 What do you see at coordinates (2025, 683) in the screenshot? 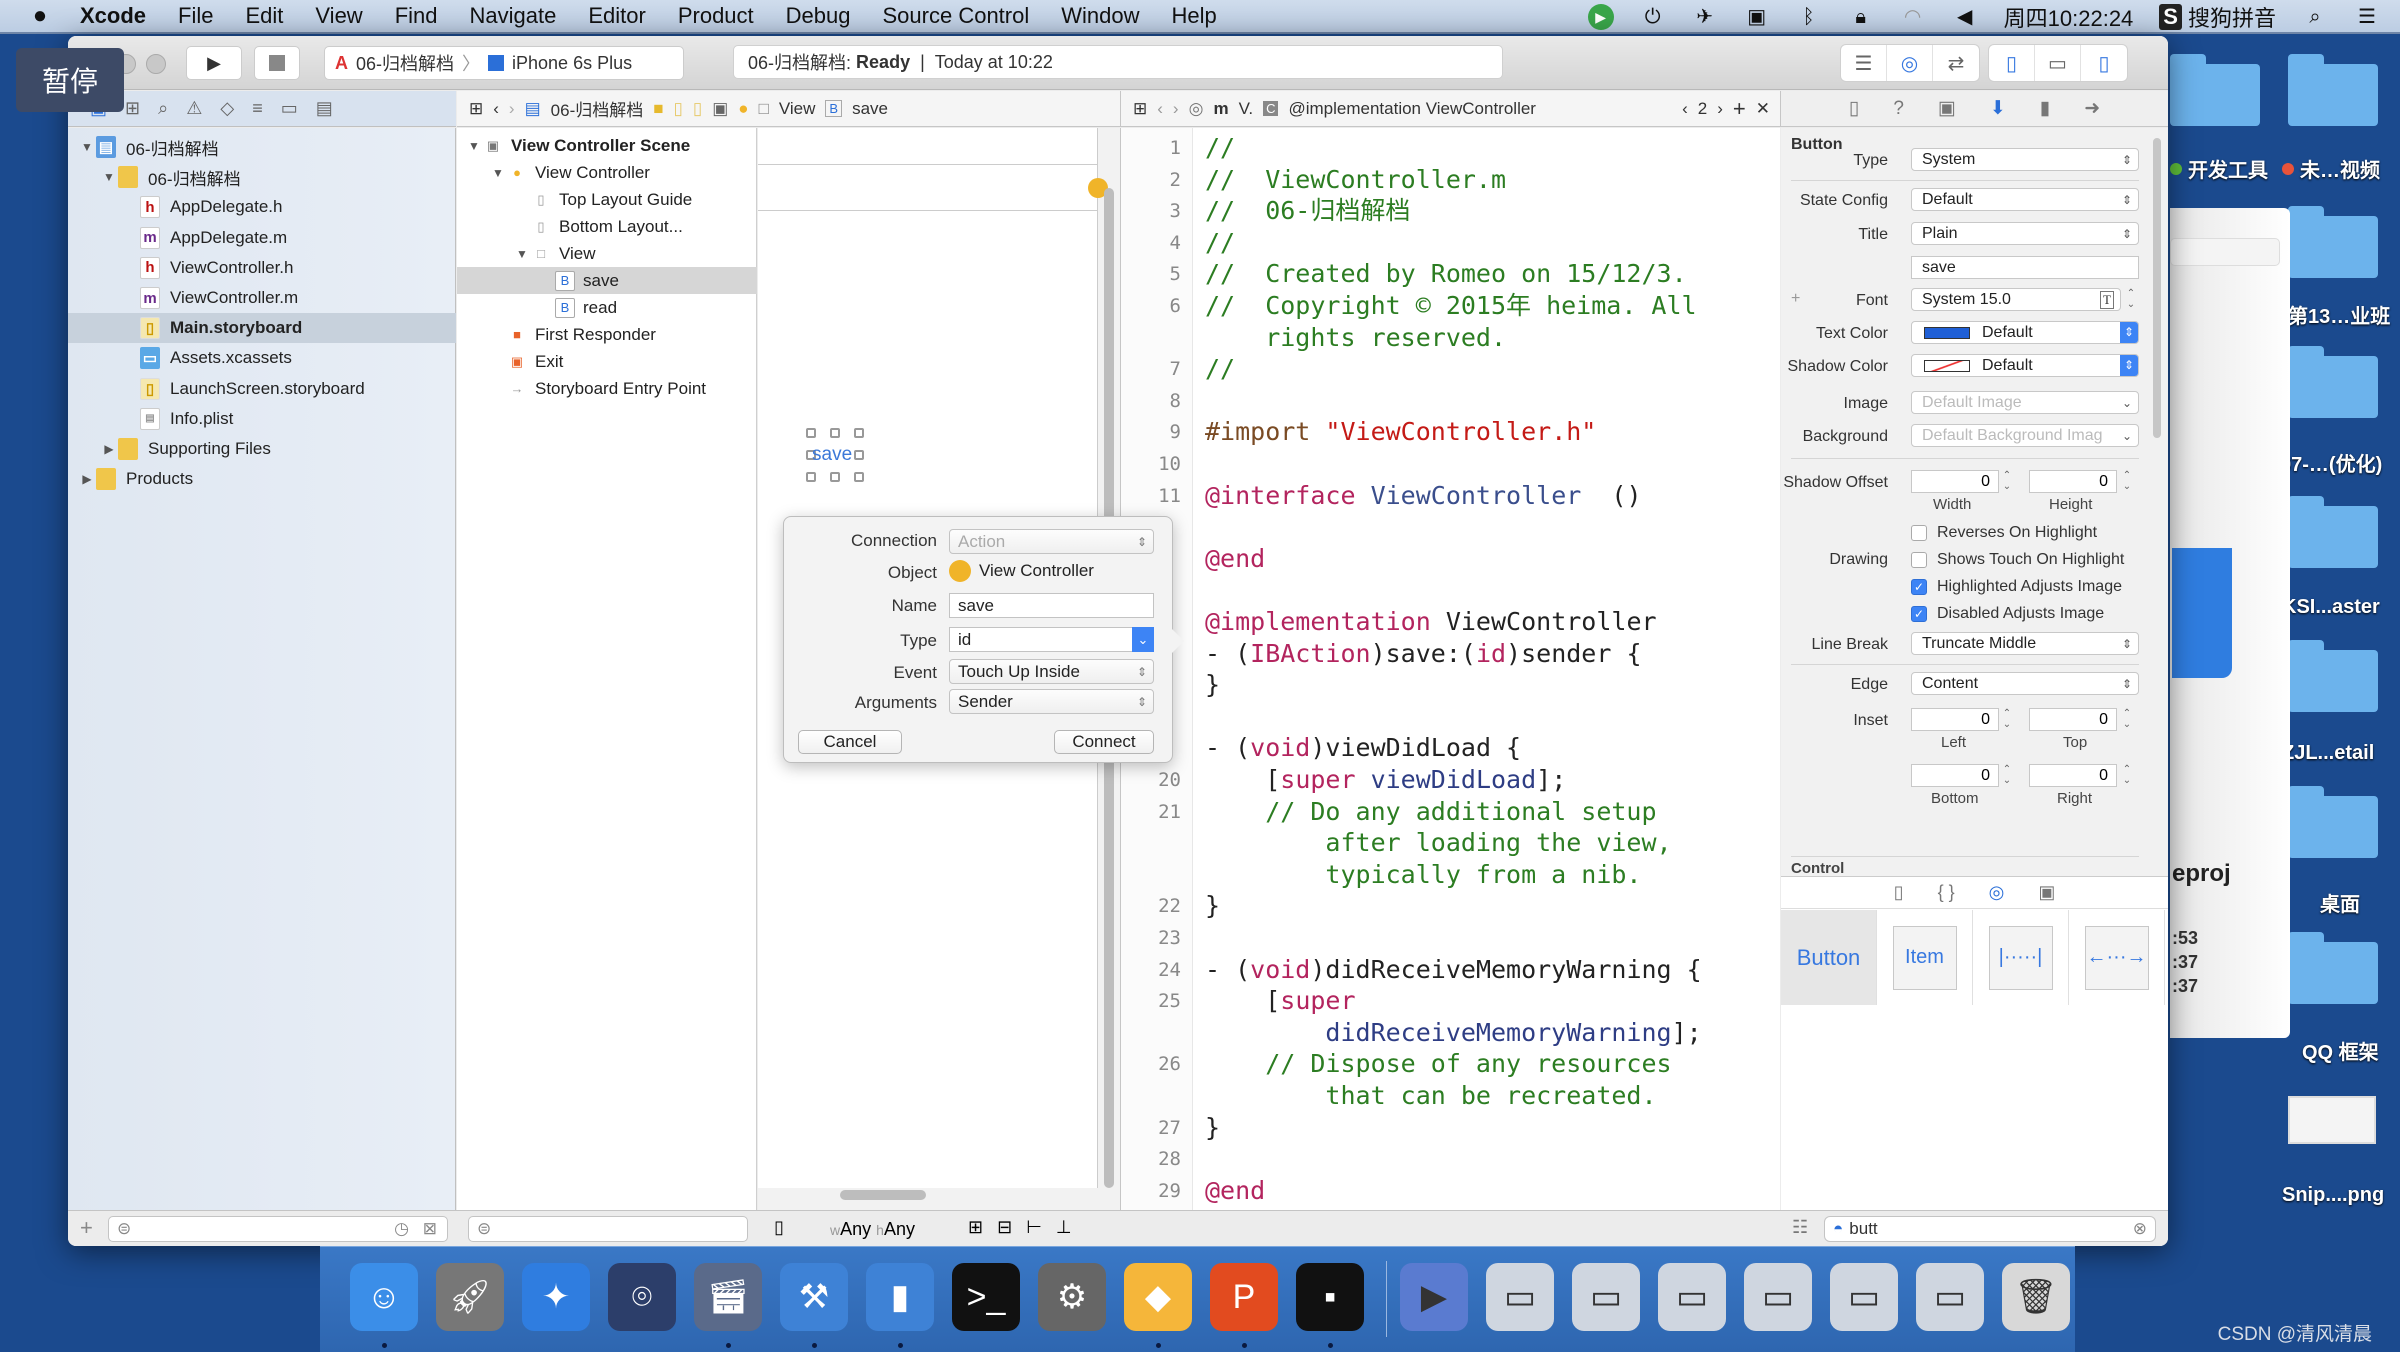
I see `edge-popup: Content ⇕` at bounding box center [2025, 683].